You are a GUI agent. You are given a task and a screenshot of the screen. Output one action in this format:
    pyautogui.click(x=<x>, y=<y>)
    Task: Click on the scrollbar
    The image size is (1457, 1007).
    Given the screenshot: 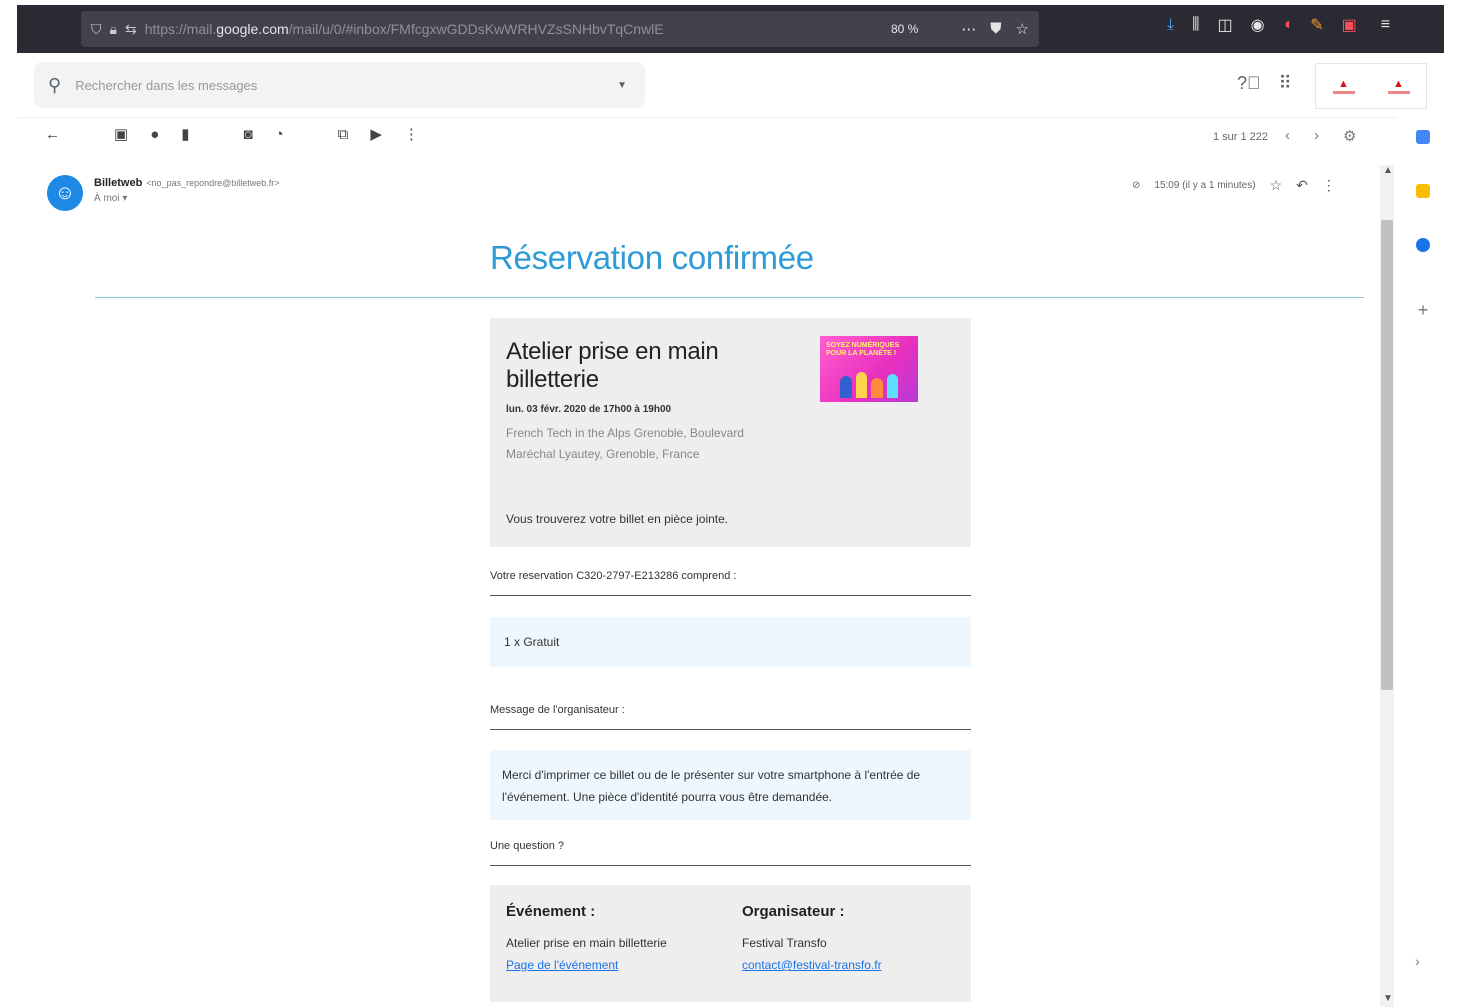 What is the action you would take?
    pyautogui.click(x=1387, y=586)
    